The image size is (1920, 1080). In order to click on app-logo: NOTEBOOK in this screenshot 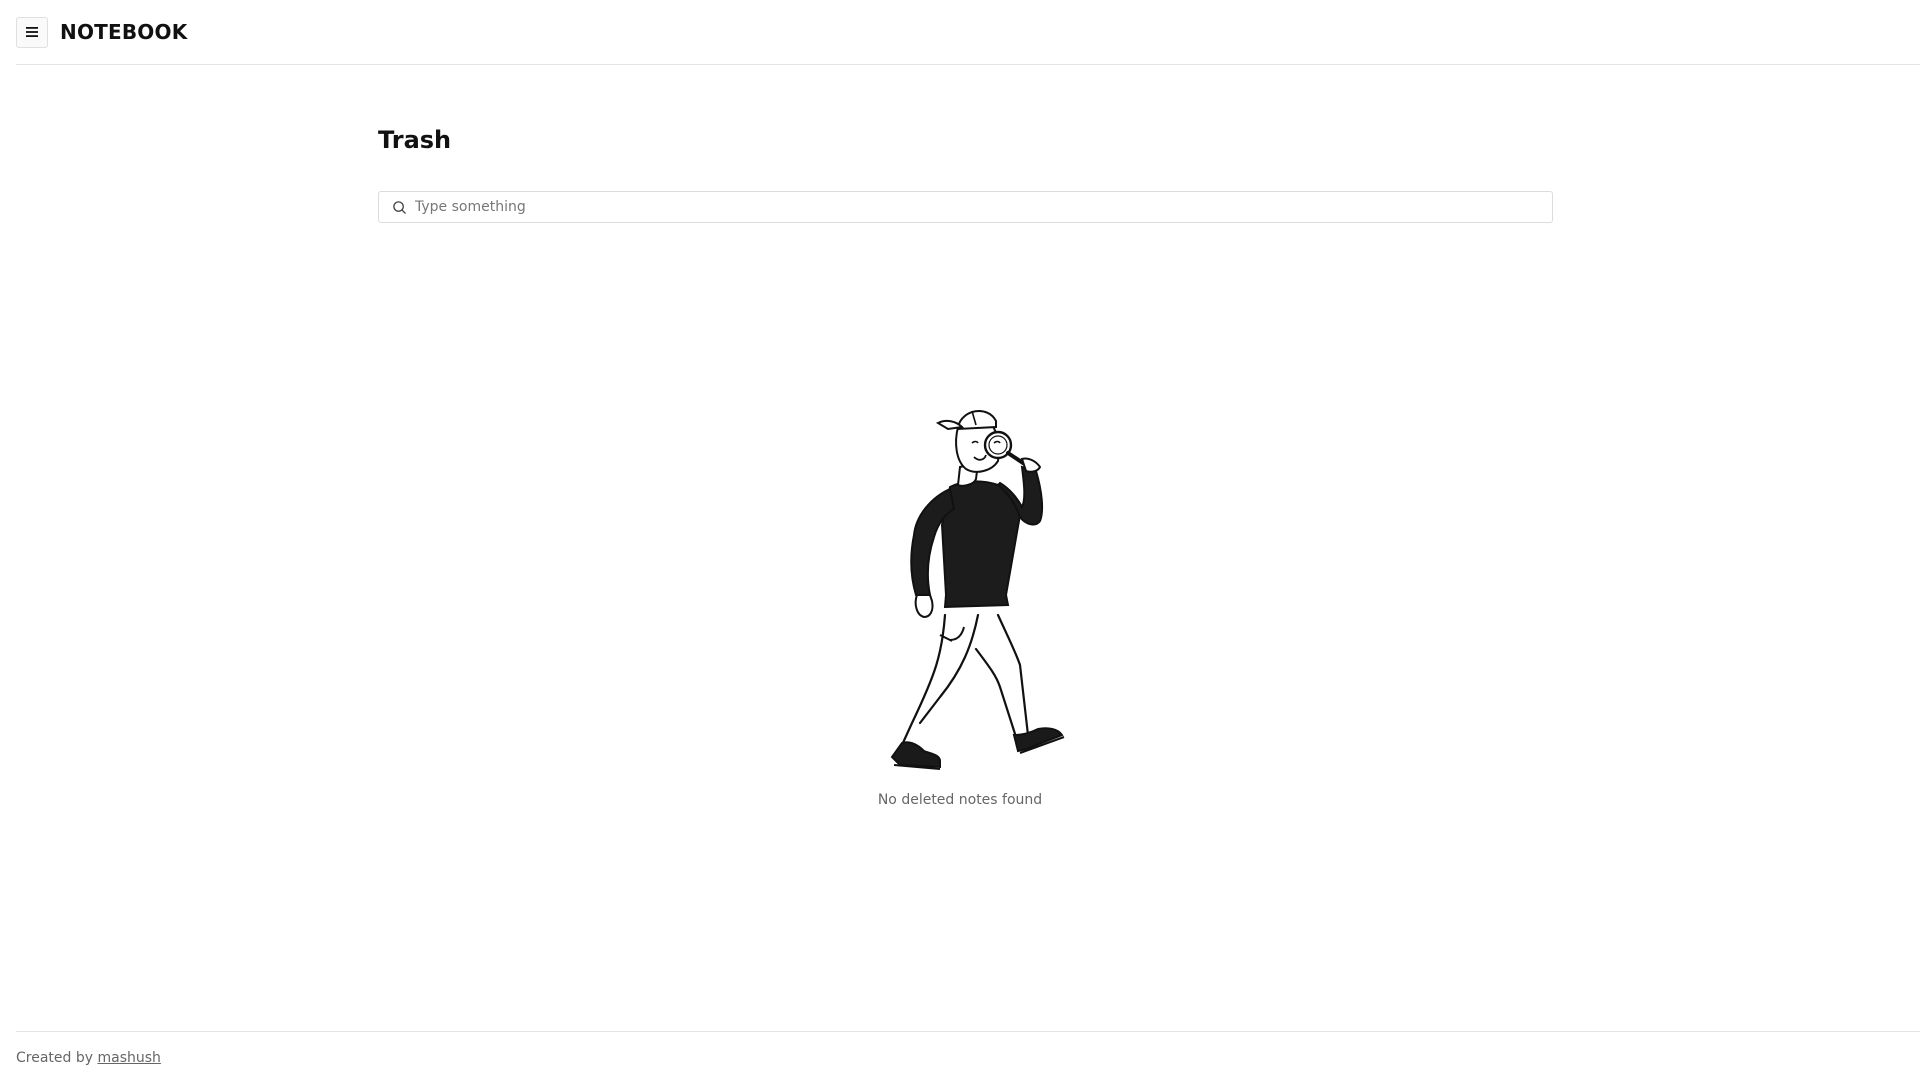, I will do `click(123, 32)`.